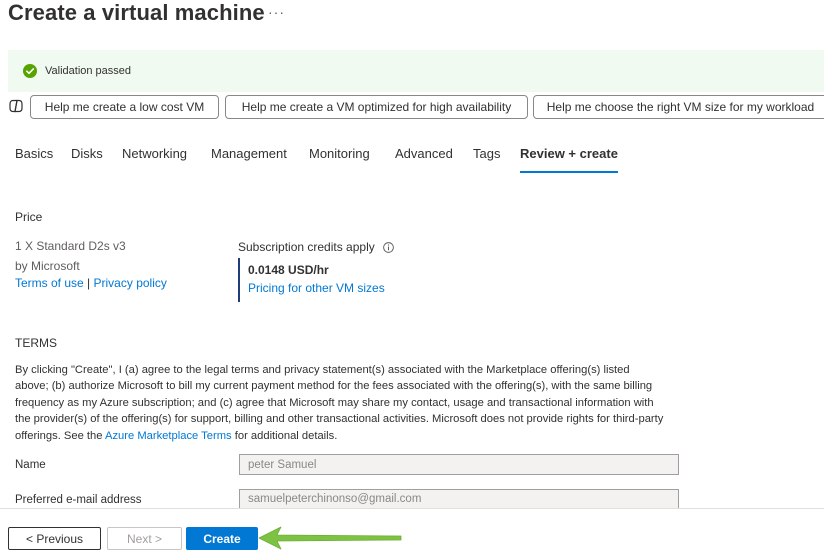 This screenshot has width=824, height=554. I want to click on name-field, so click(459, 464).